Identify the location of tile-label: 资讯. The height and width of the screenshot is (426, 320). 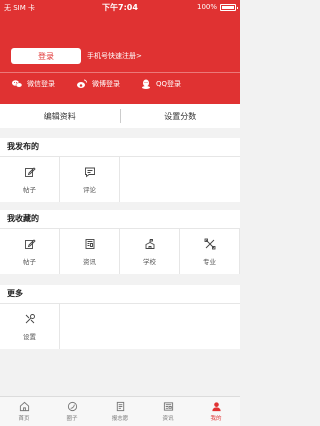
(89, 261).